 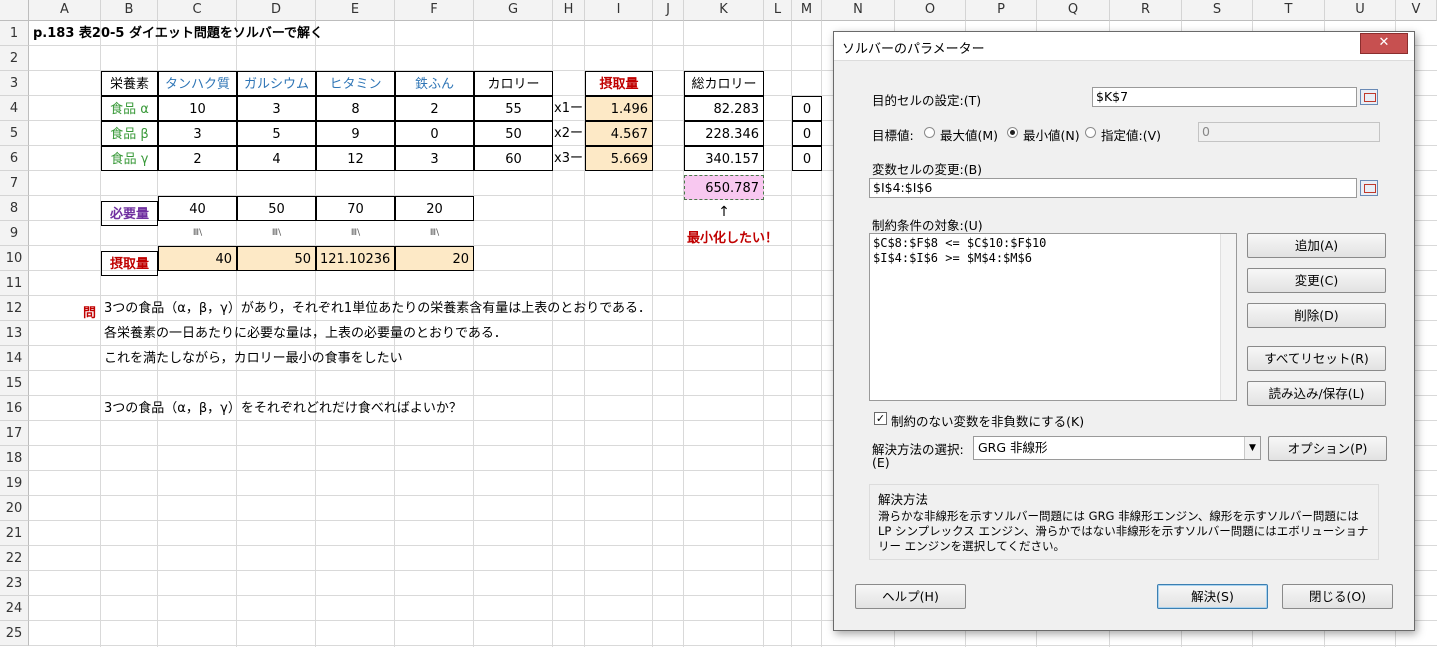 What do you see at coordinates (1316, 315) in the screenshot?
I see `delete-button: 削除(D)` at bounding box center [1316, 315].